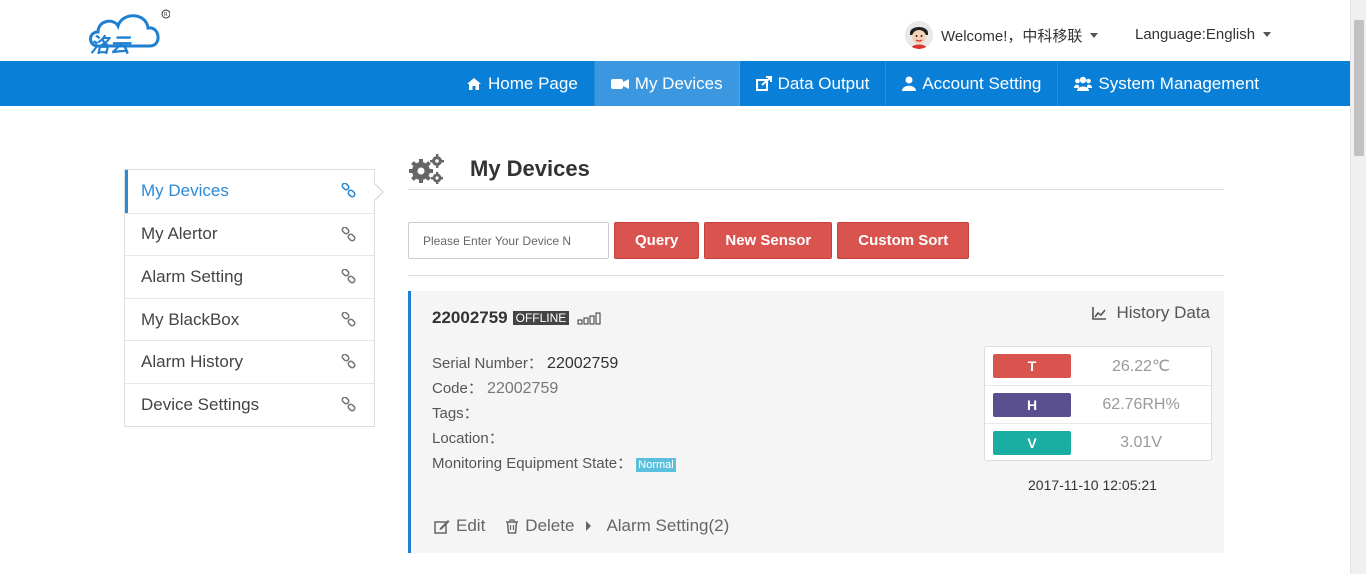  What do you see at coordinates (530, 168) in the screenshot?
I see `page-title: My Devices` at bounding box center [530, 168].